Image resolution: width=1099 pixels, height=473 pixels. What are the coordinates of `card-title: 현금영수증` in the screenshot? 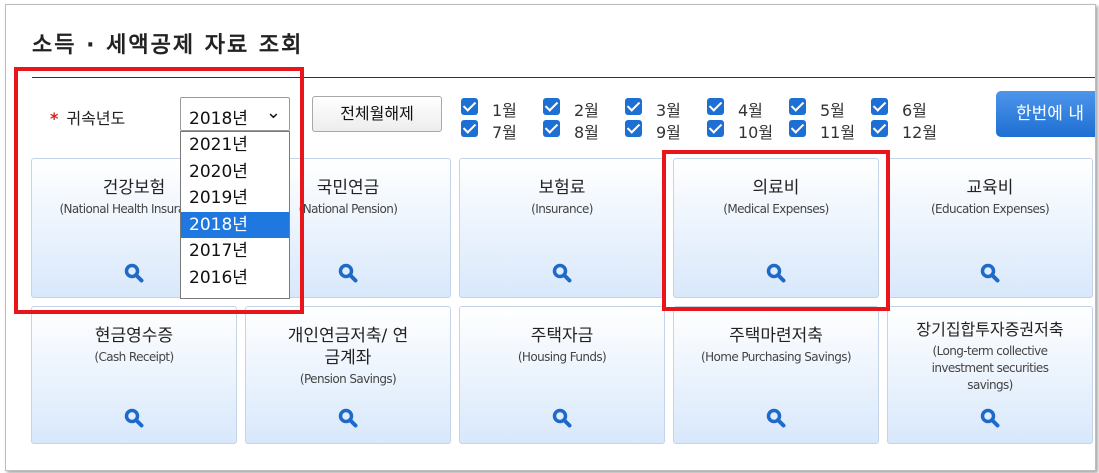 It's located at (134, 336).